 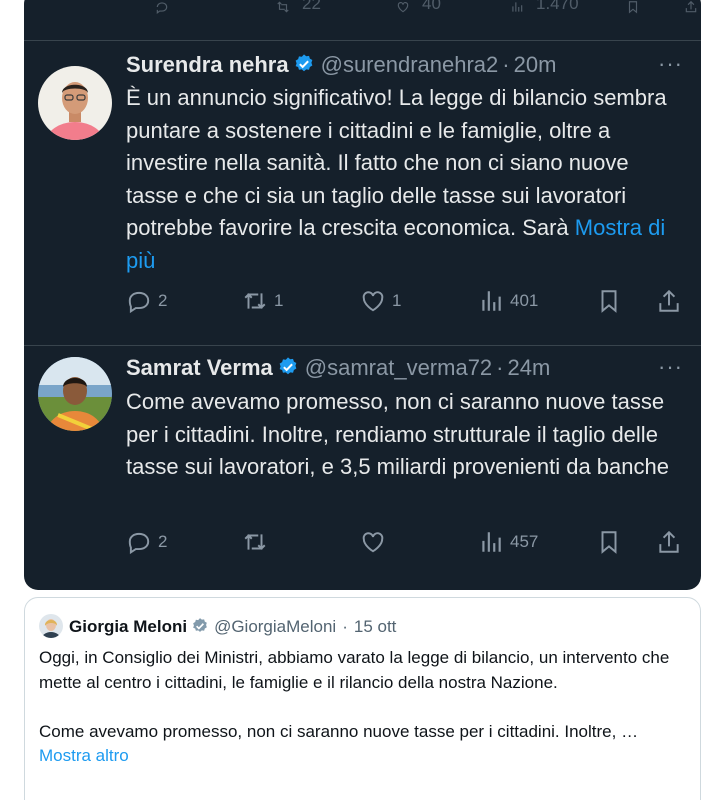 What do you see at coordinates (311, 6) in the screenshot?
I see `previous-retweet-count: 22` at bounding box center [311, 6].